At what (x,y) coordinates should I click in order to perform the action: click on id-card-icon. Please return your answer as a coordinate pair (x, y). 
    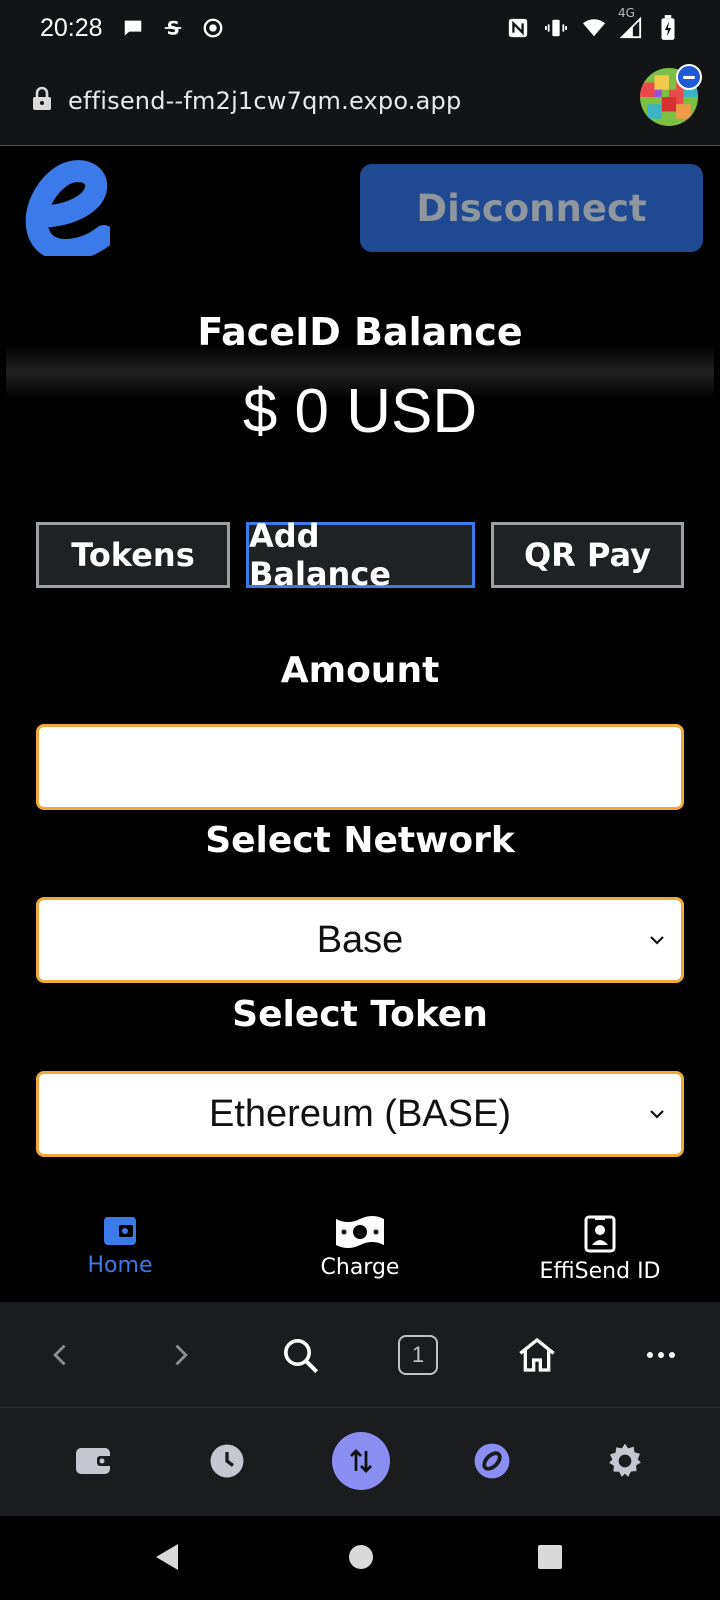
    Looking at the image, I should click on (600, 1234).